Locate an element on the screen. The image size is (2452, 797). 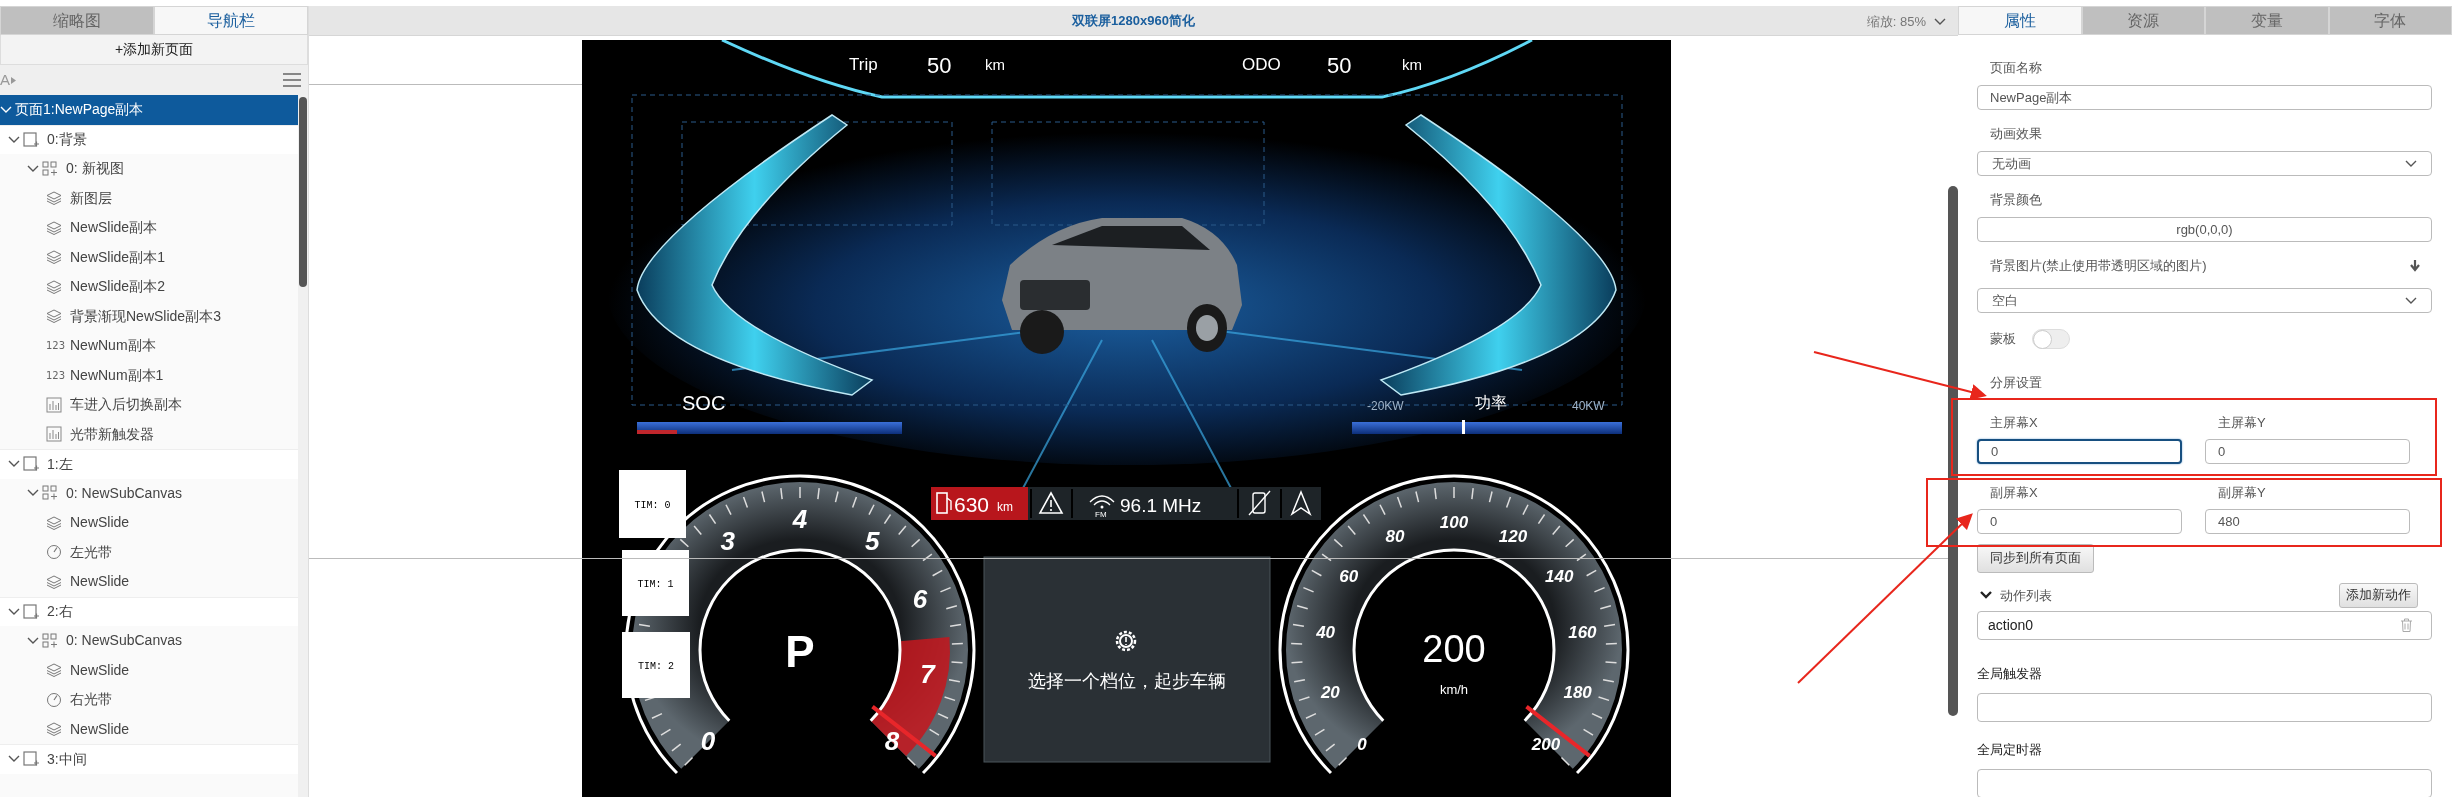
tree-item: NewSlide副本2 is located at coordinates (149, 287).